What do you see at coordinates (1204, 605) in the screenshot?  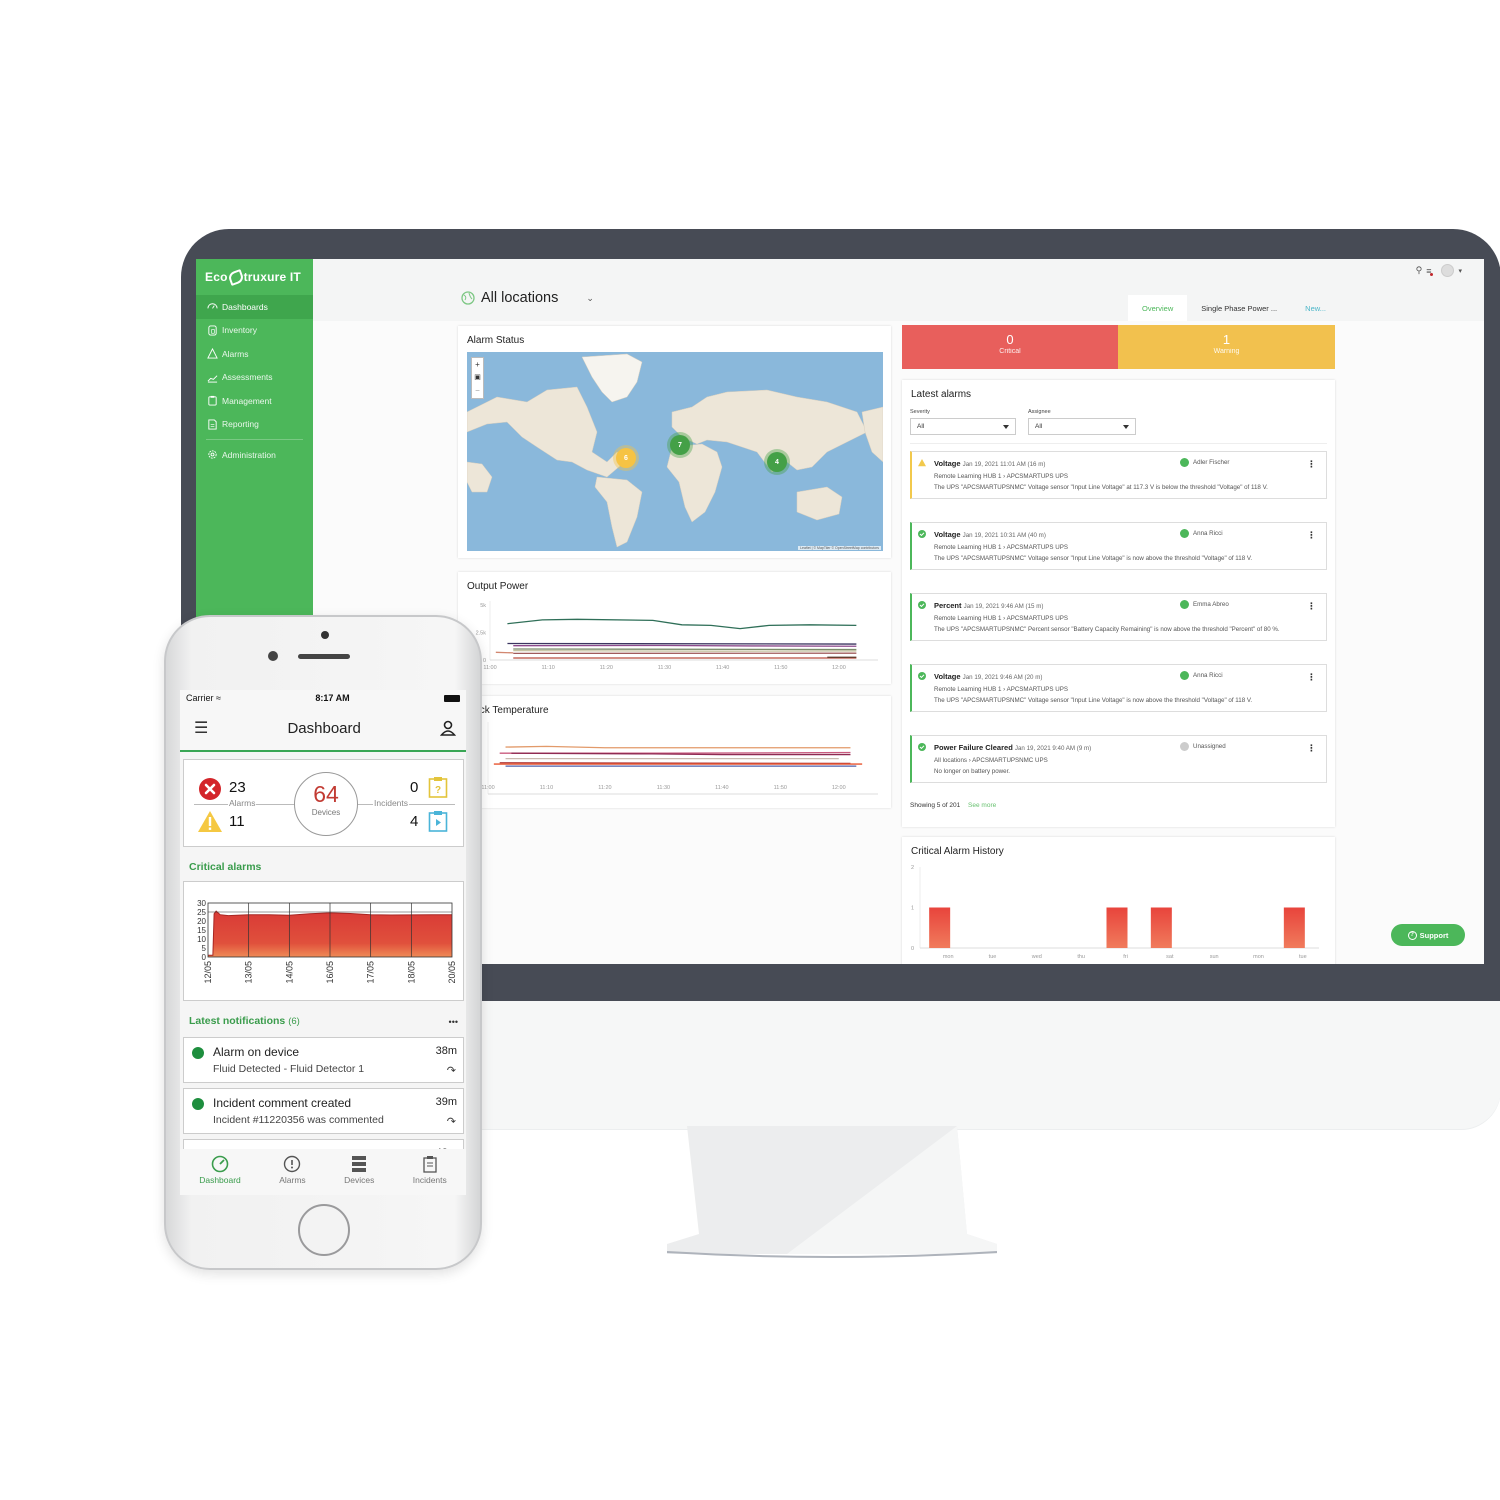 I see `alarm-assignee: Emma Abreo` at bounding box center [1204, 605].